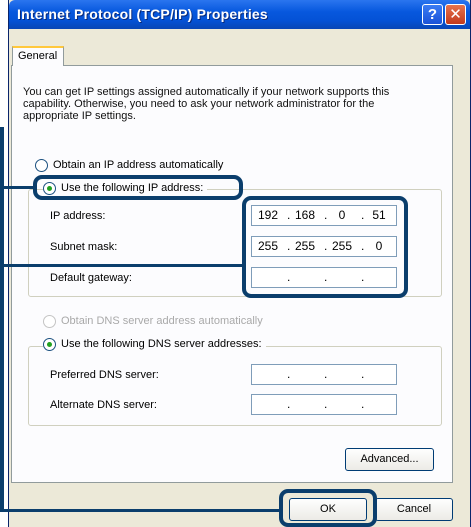 The height and width of the screenshot is (527, 471). I want to click on window-title: Internet Protocol (TCP/IP) Properties, so click(142, 14).